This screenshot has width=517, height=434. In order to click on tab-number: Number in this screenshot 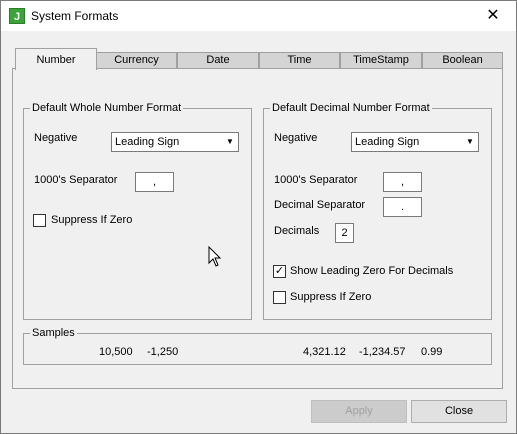, I will do `click(56, 59)`.